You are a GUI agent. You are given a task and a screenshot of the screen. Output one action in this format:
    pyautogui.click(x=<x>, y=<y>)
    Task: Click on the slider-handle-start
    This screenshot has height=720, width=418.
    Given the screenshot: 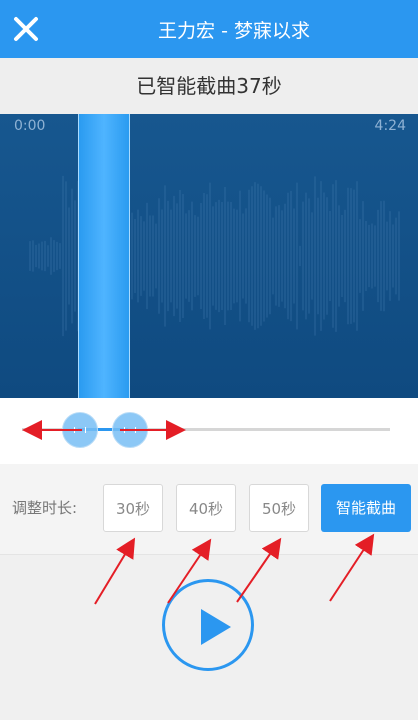 What is the action you would take?
    pyautogui.click(x=80, y=430)
    